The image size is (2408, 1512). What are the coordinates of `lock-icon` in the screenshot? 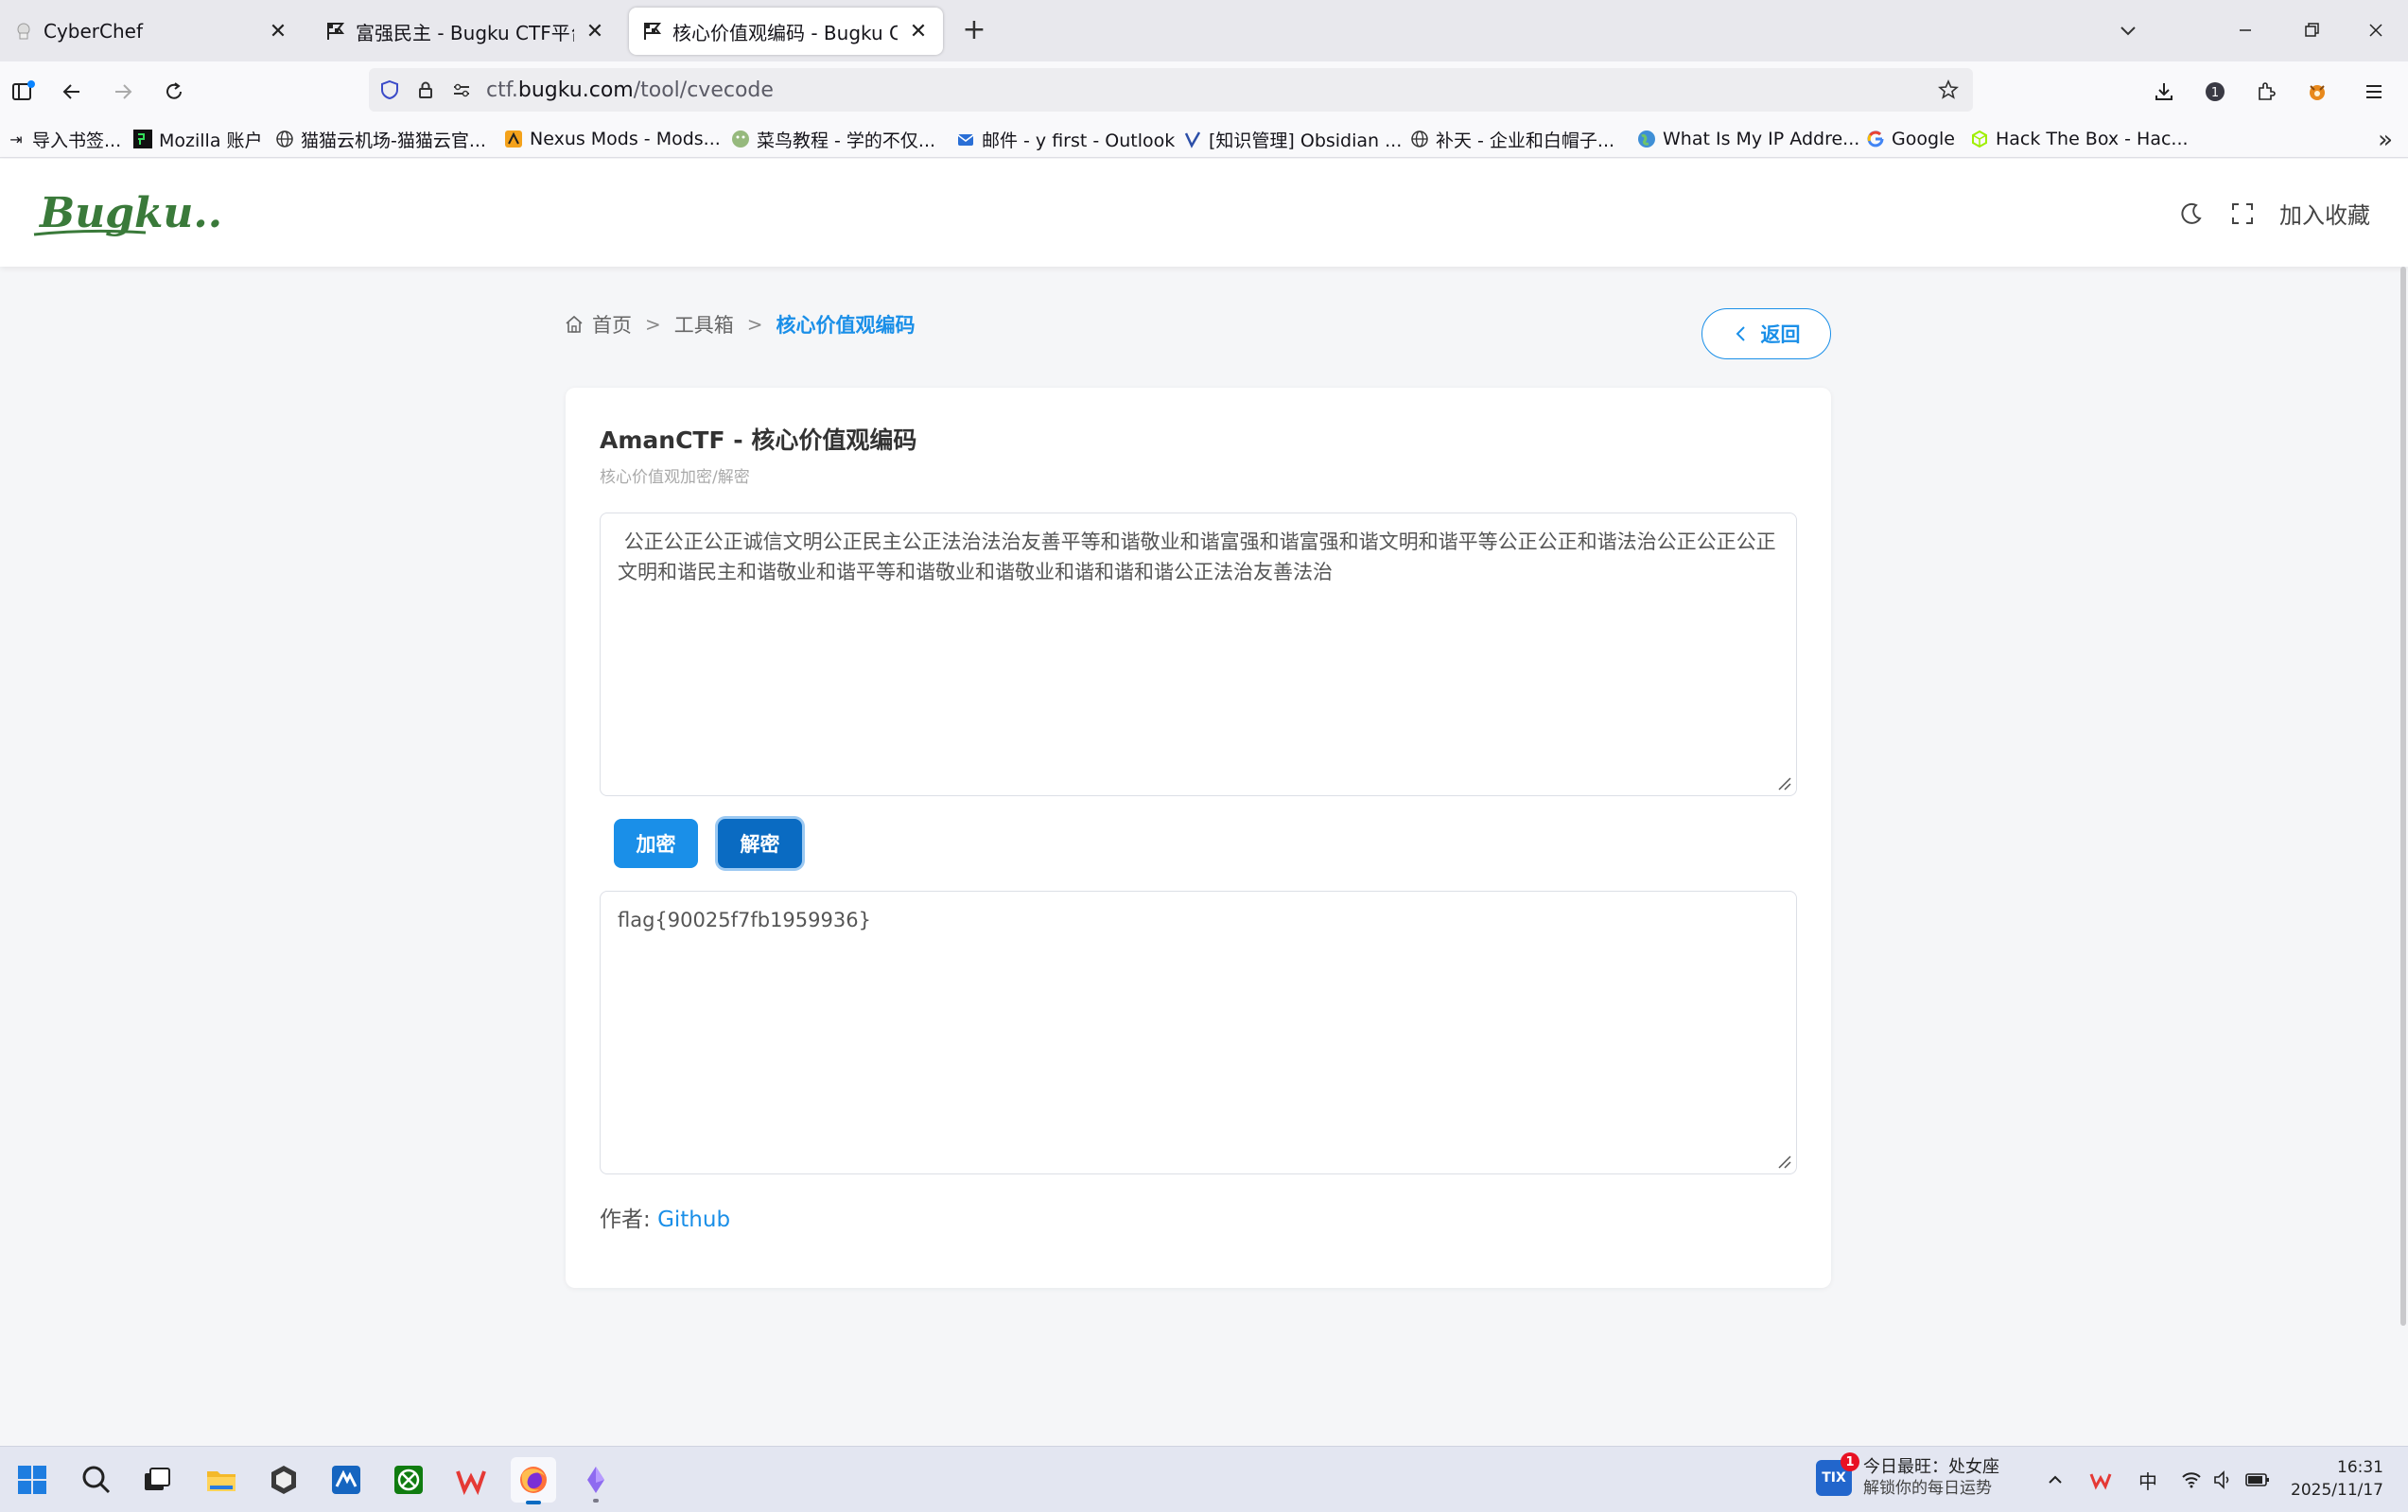 It's located at (426, 90).